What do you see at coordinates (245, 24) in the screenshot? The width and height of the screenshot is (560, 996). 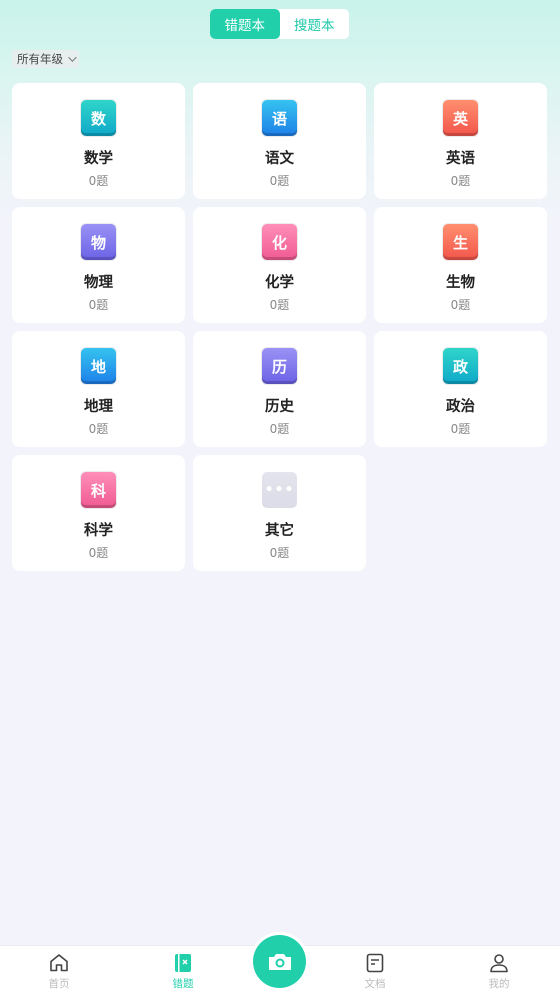 I see `tab-mistake-book: 错题本` at bounding box center [245, 24].